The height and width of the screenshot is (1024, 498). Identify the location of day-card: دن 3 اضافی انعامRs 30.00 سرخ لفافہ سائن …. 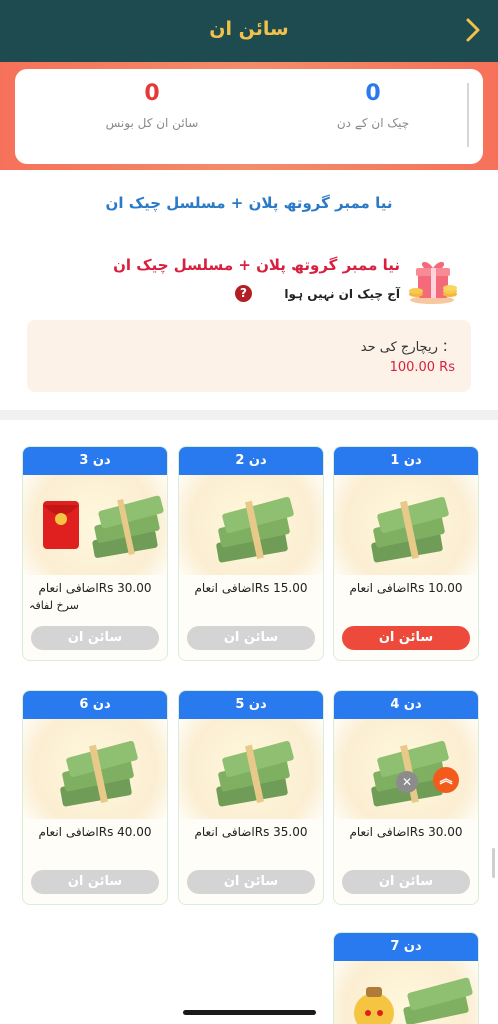
(95, 553).